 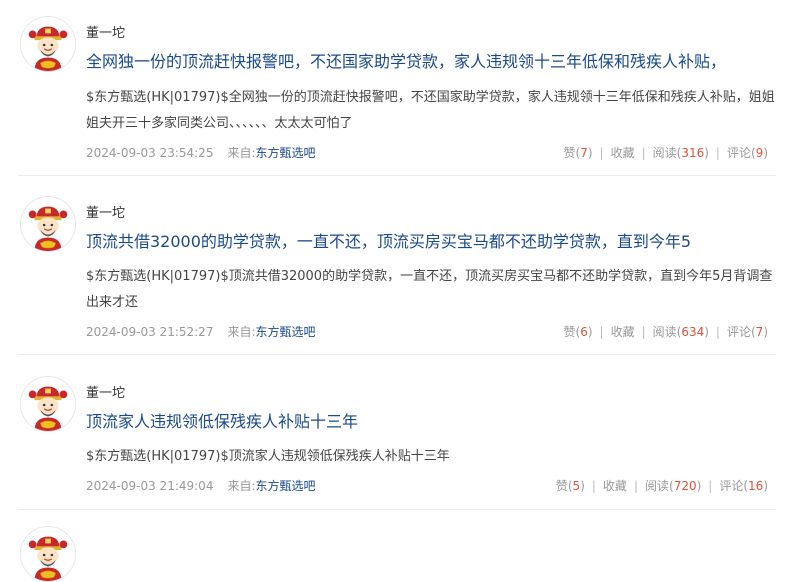 I want to click on post-time: 2024-09-03 23:54:25, so click(x=150, y=153).